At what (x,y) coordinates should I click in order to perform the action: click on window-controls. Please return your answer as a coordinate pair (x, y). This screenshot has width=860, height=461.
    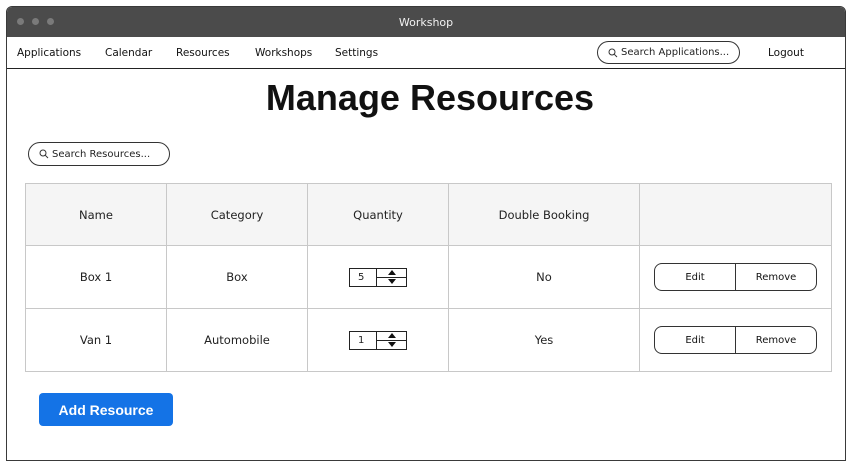
    Looking at the image, I should click on (35, 21).